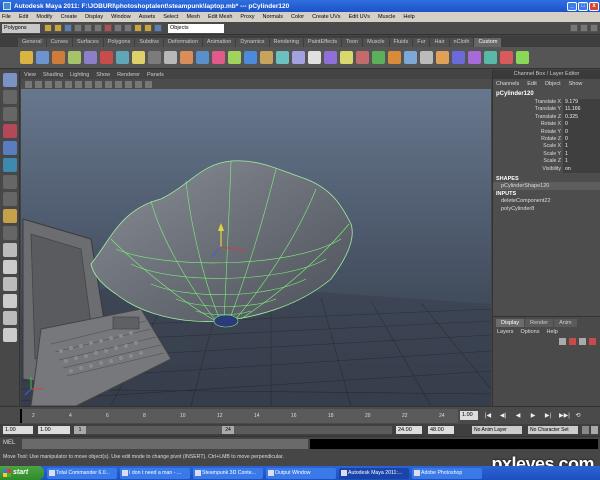 This screenshot has width=600, height=480. What do you see at coordinates (21, 416) in the screenshot?
I see `current-time-marker` at bounding box center [21, 416].